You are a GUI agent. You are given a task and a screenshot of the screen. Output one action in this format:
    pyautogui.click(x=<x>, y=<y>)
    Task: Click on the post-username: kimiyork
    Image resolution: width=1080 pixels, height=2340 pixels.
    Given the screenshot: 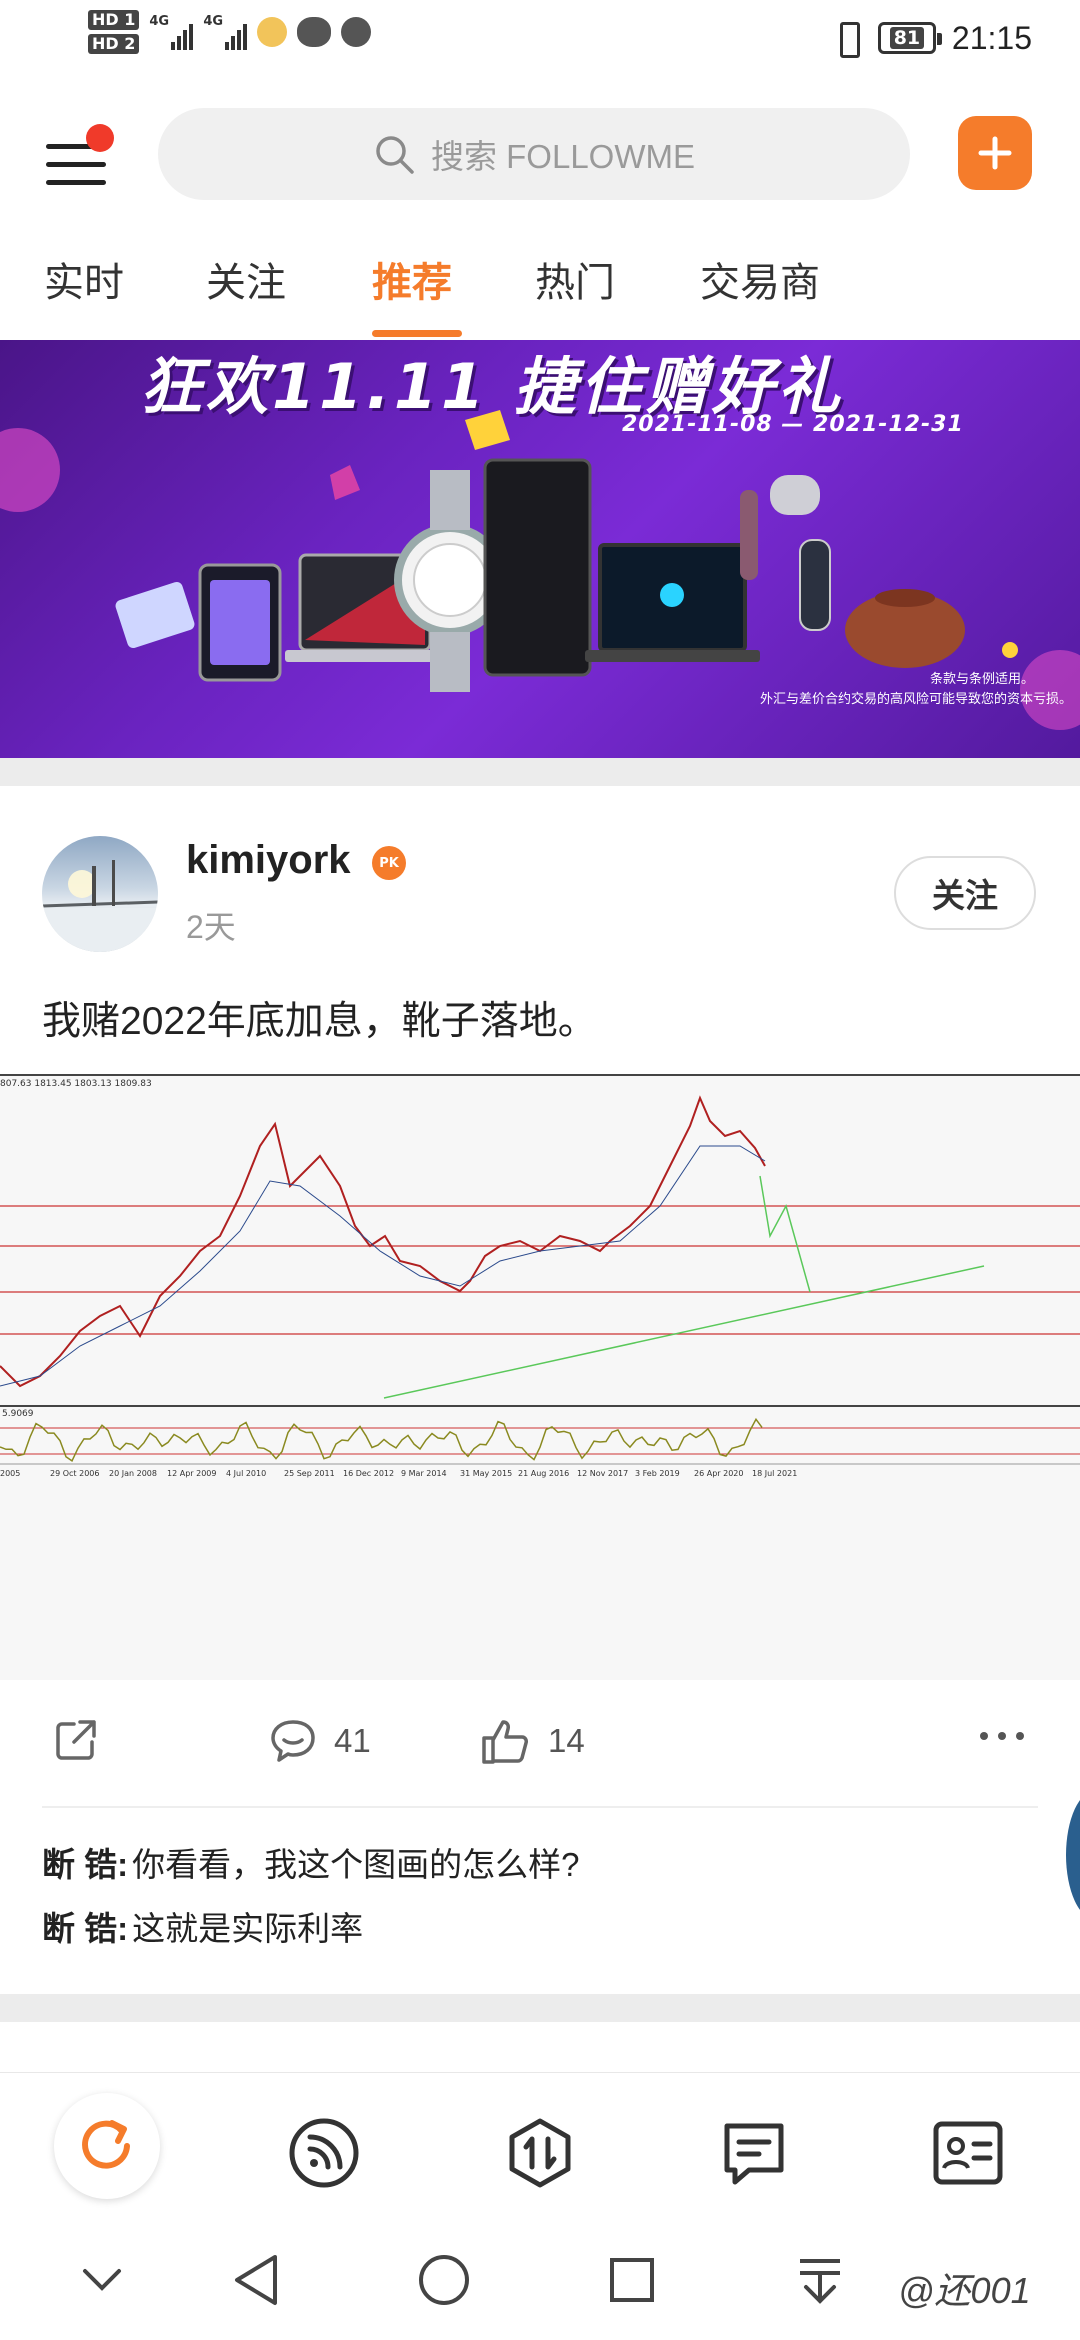 What is the action you would take?
    pyautogui.click(x=268, y=860)
    